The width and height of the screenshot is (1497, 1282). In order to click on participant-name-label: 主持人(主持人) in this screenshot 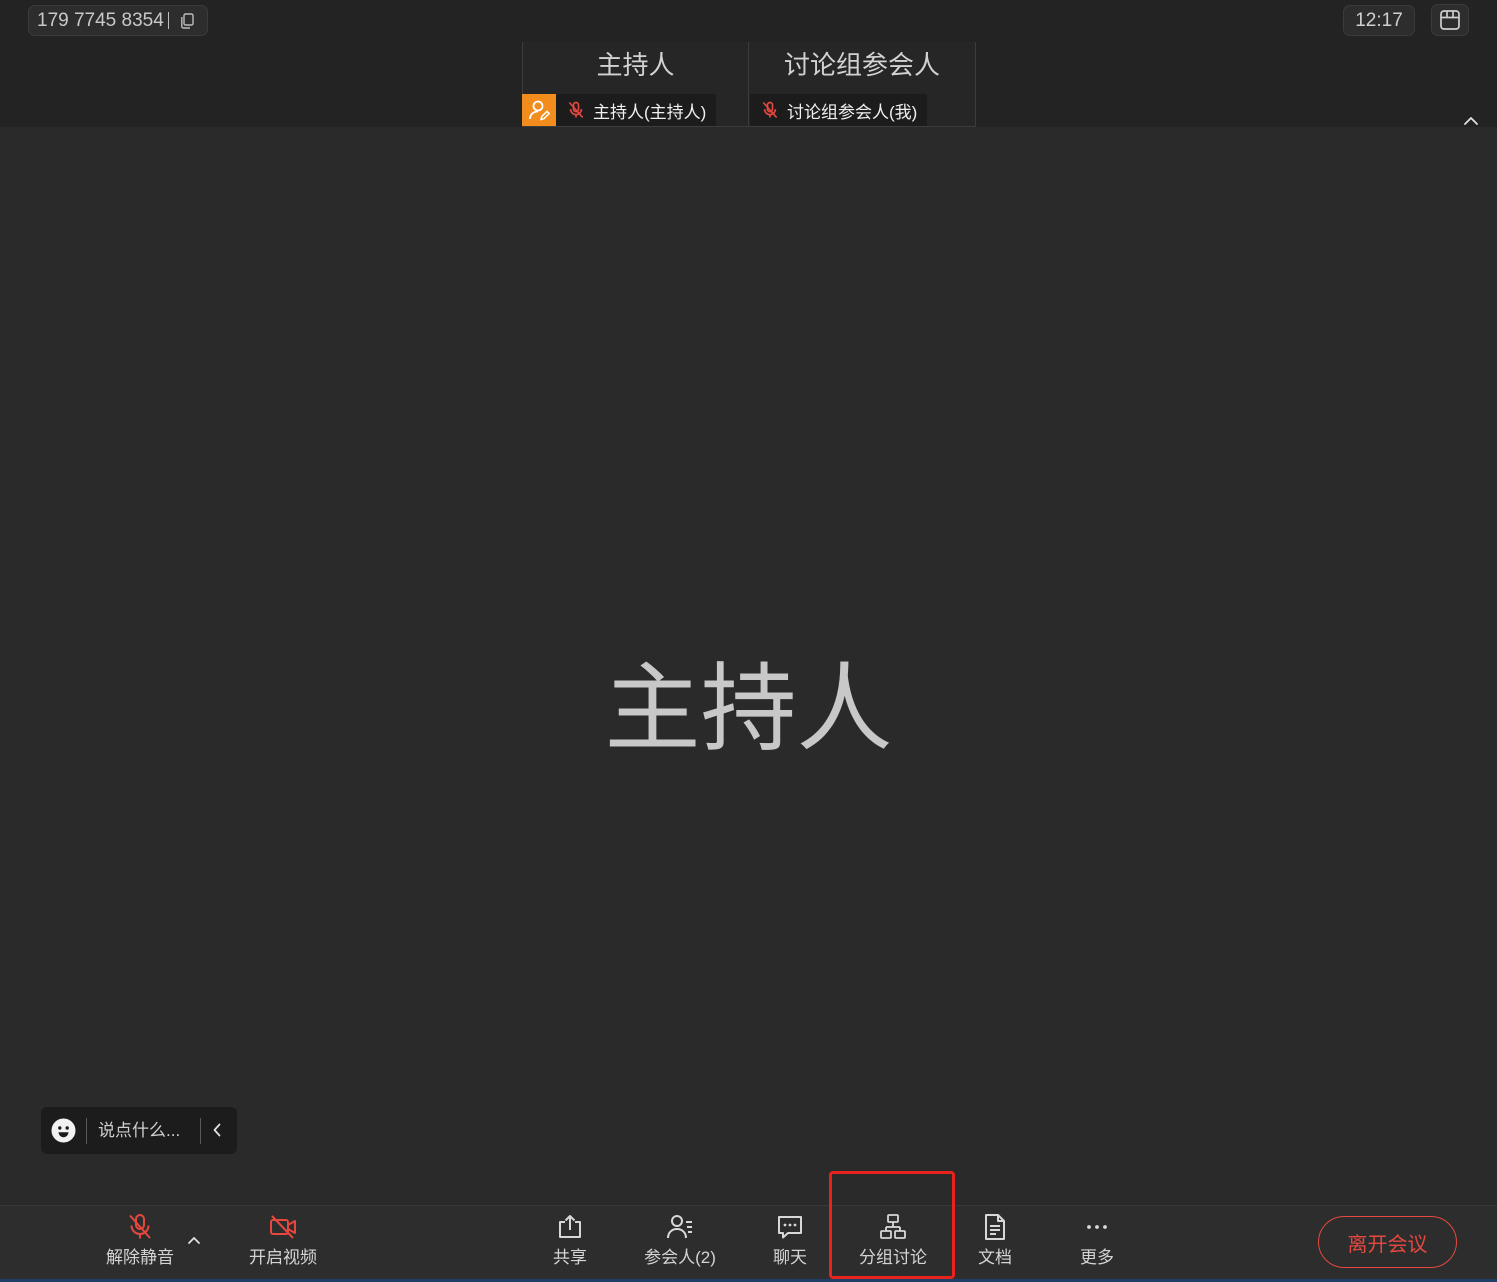, I will do `click(650, 112)`.